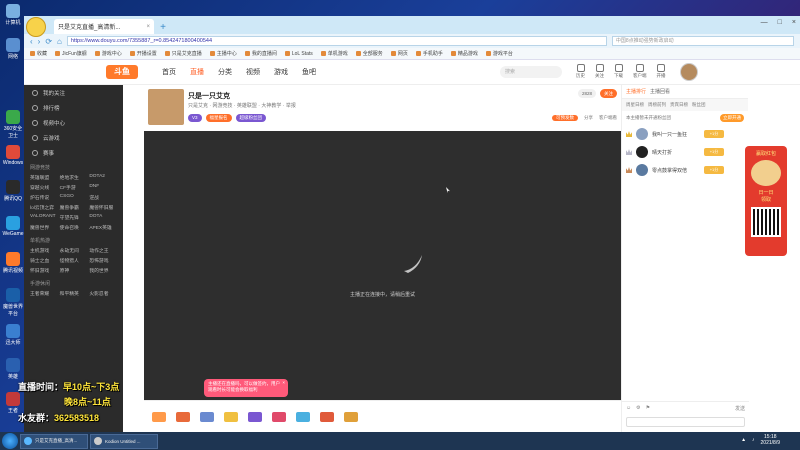 Image resolution: width=800 pixels, height=450 pixels. I want to click on bookmark: 游戏平台, so click(499, 53).